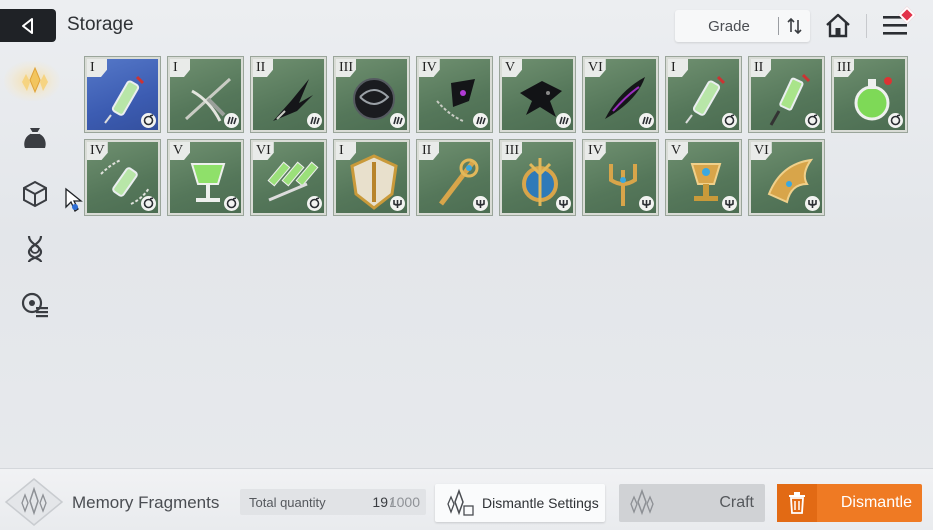 The image size is (933, 530). I want to click on dna-icon, so click(35, 249).